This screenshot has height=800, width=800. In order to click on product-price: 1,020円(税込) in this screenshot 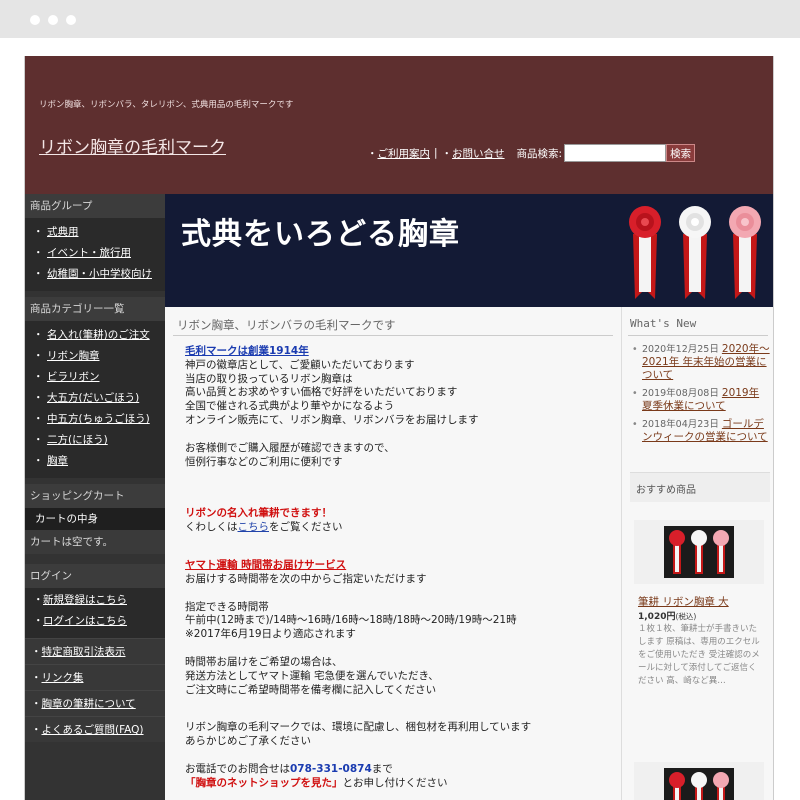, I will do `click(667, 615)`.